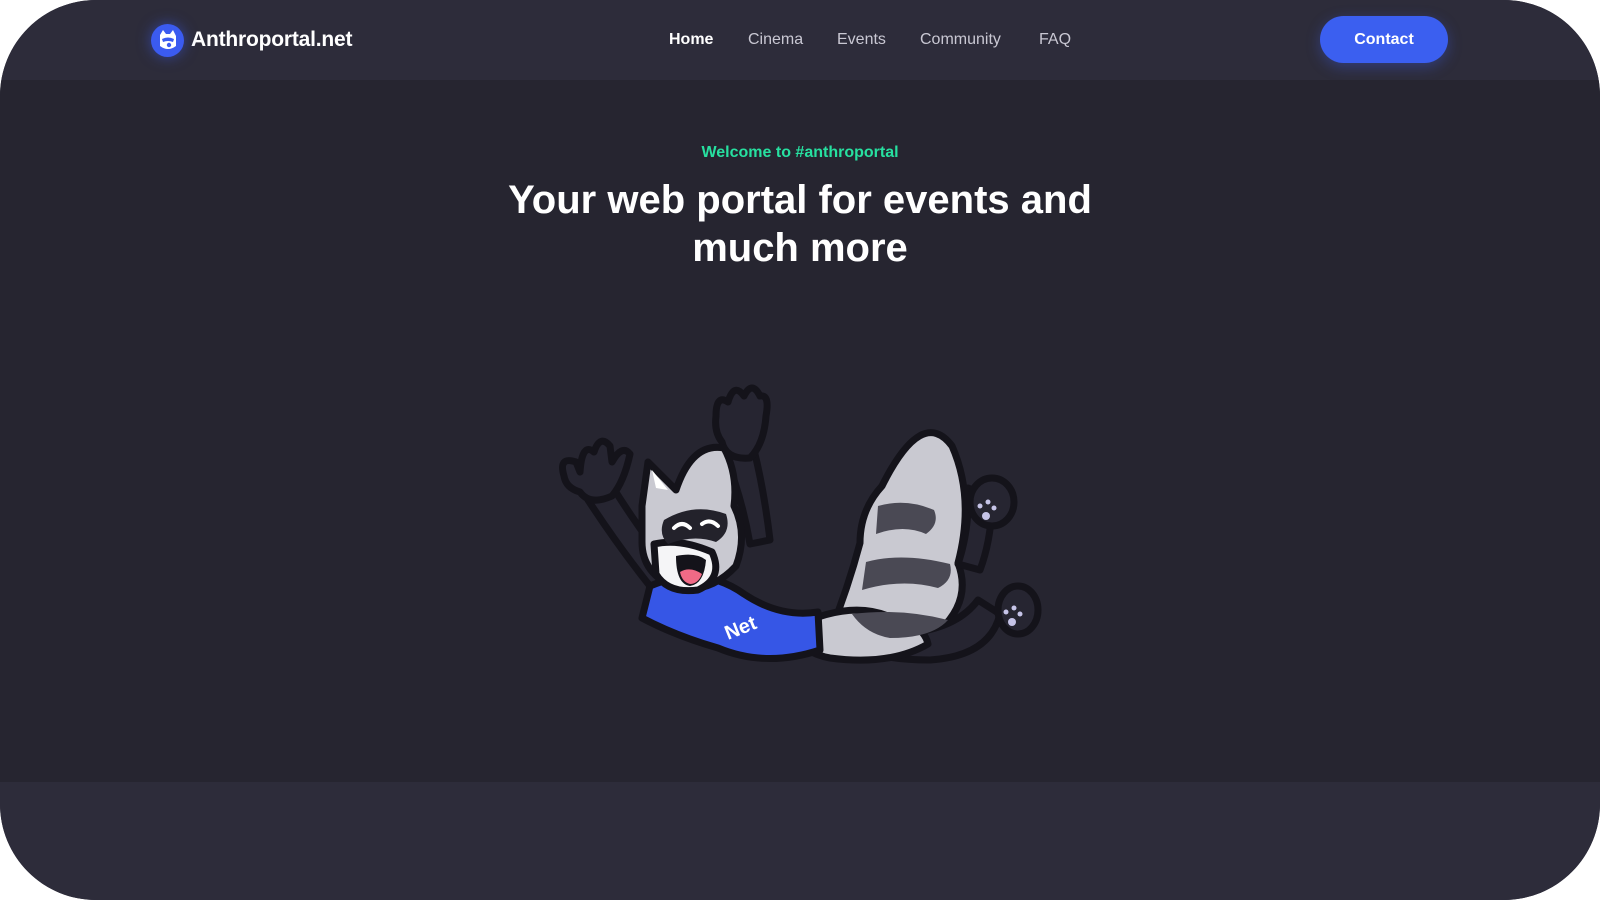  What do you see at coordinates (800, 224) in the screenshot?
I see `hero-headline: Your web portal for events and much more` at bounding box center [800, 224].